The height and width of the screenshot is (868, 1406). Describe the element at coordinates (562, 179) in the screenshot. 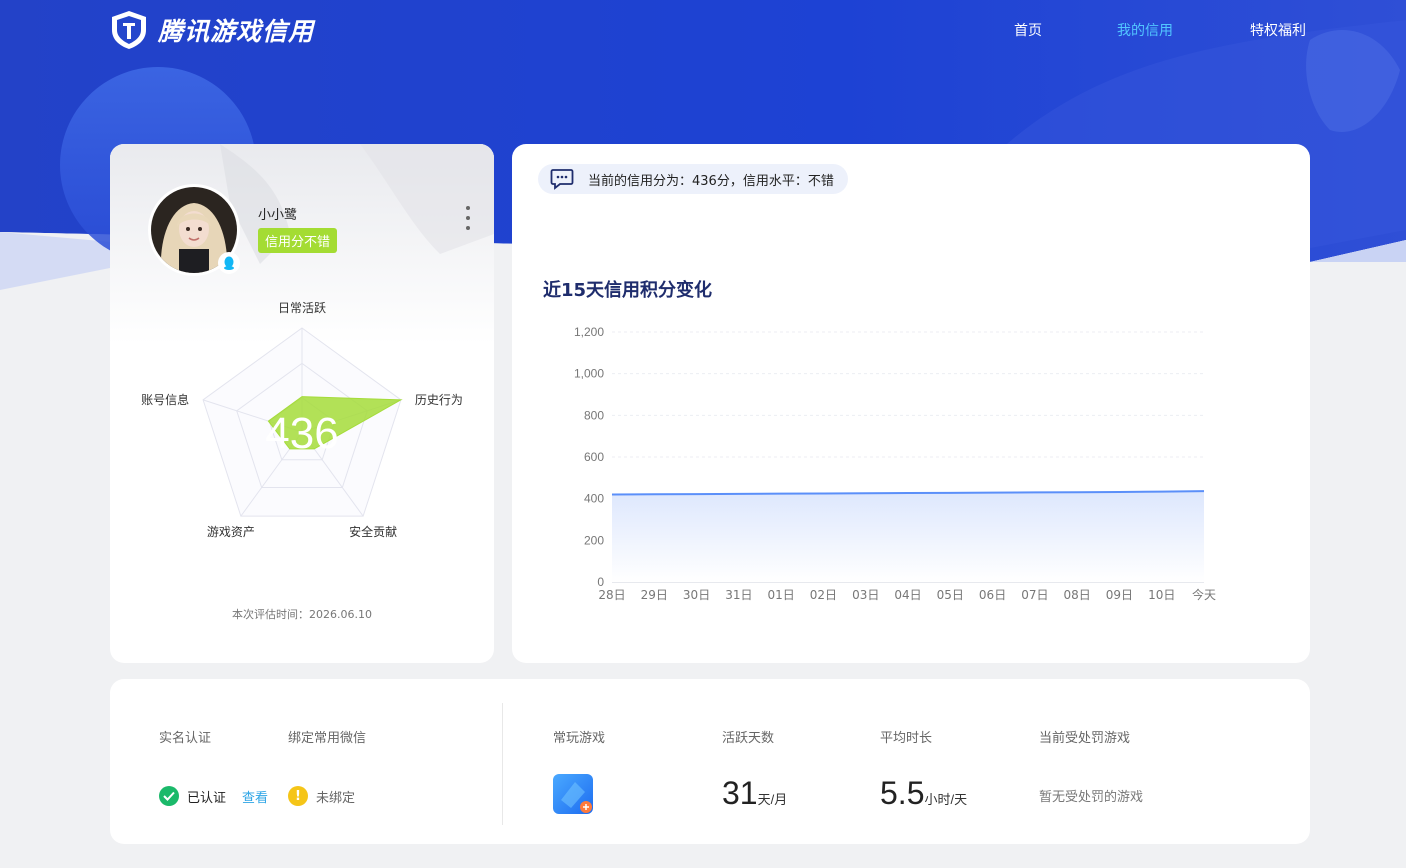

I see `message-icon` at that location.